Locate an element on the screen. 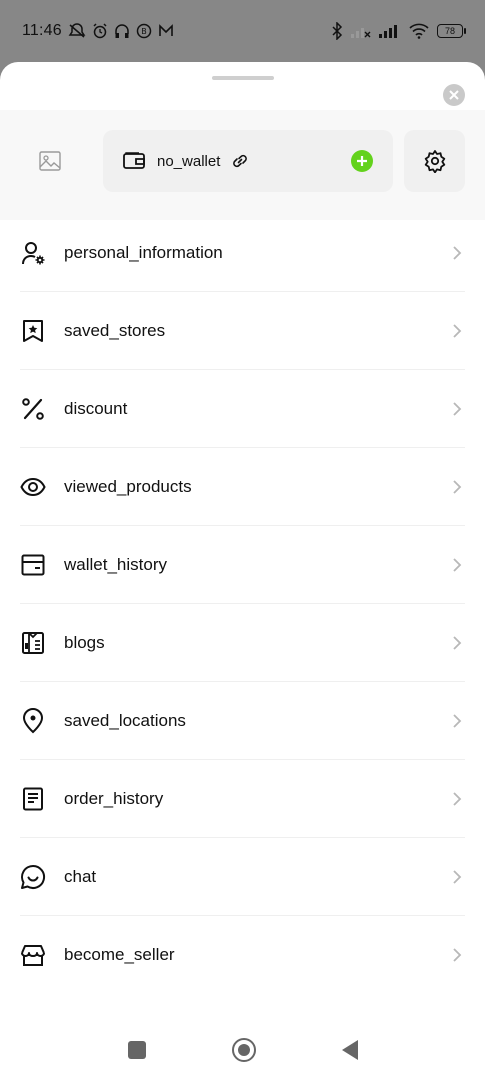 This screenshot has width=485, height=1080. menu-item-label: blogs is located at coordinates (84, 642).